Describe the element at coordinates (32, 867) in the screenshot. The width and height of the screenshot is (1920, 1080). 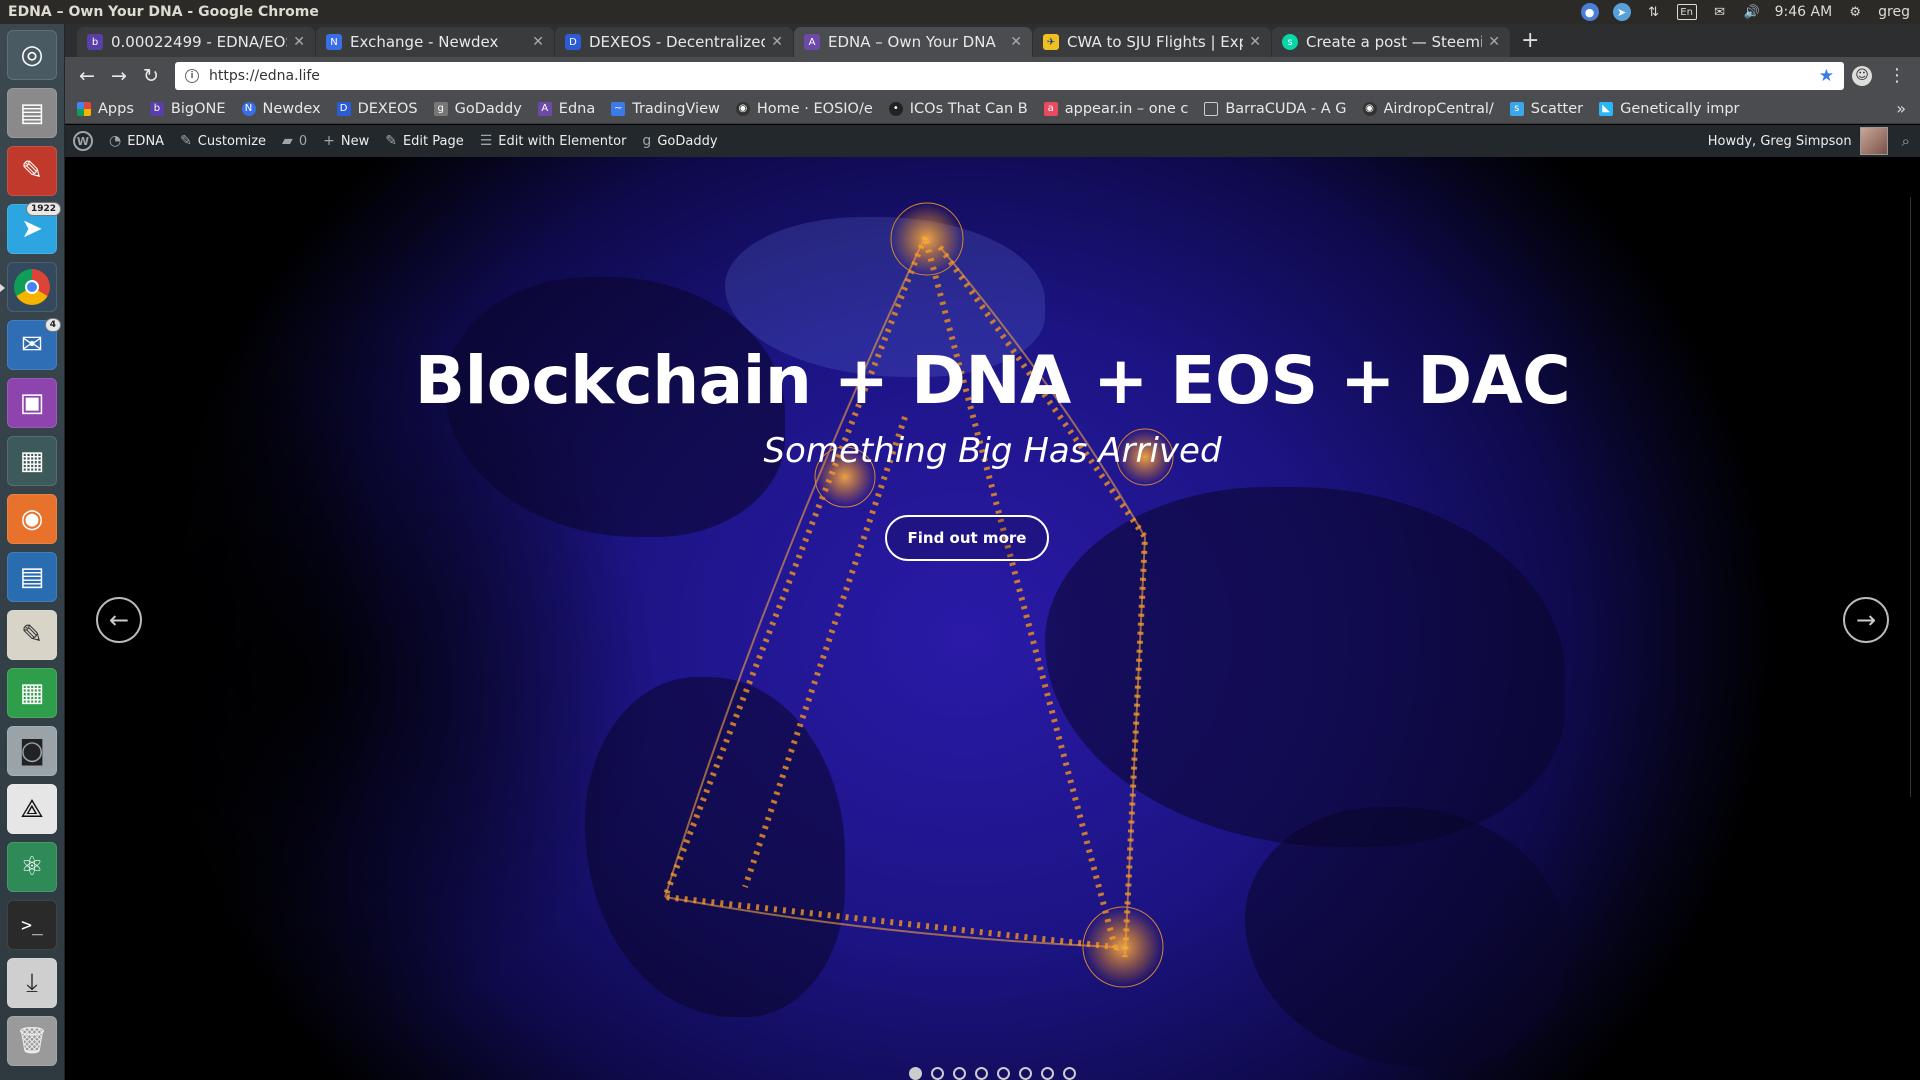
I see `launcher-atom: ⚛` at that location.